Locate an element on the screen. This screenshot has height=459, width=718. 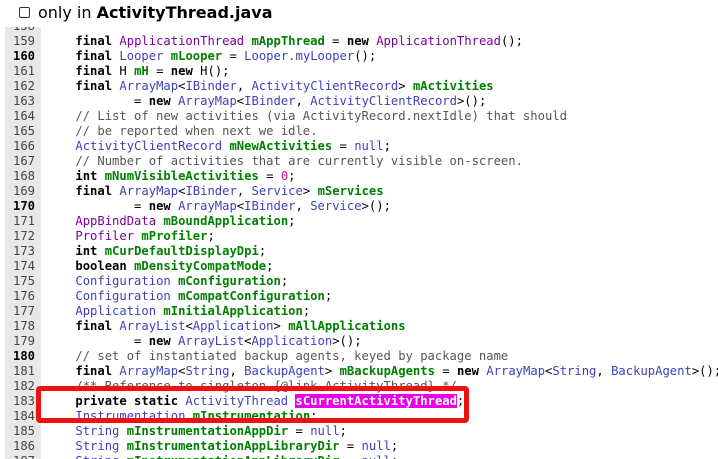
code-token: IBinder is located at coordinates (270, 101).